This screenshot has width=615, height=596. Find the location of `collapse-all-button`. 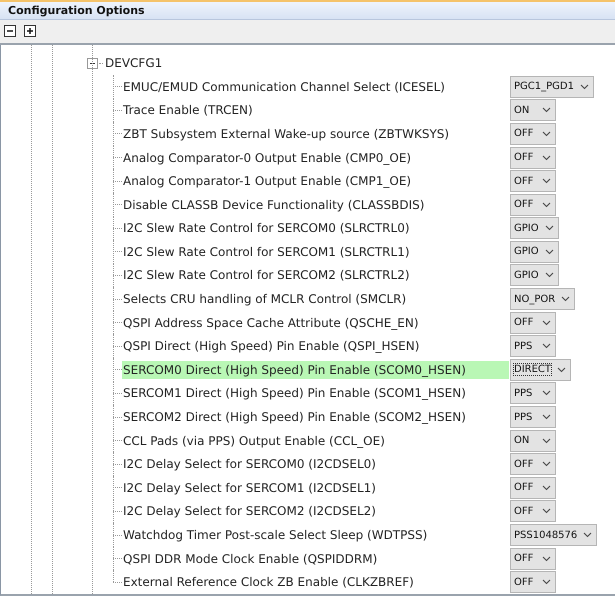

collapse-all-button is located at coordinates (10, 31).